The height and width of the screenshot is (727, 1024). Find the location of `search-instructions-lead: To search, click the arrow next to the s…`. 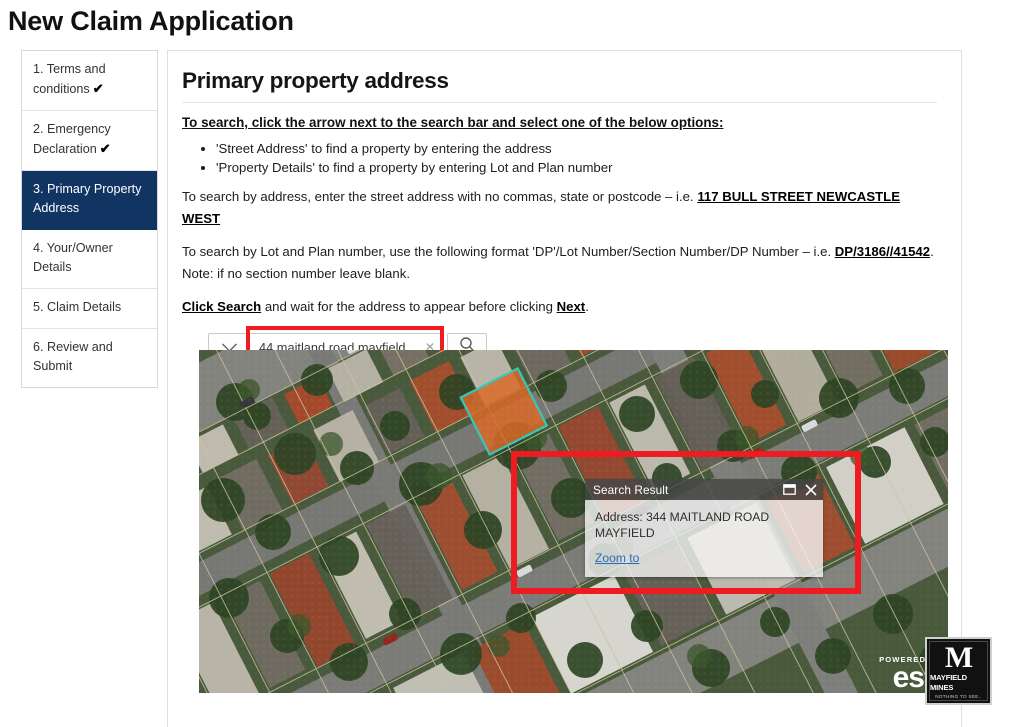

search-instructions-lead: To search, click the arrow next to the s… is located at coordinates (453, 122).